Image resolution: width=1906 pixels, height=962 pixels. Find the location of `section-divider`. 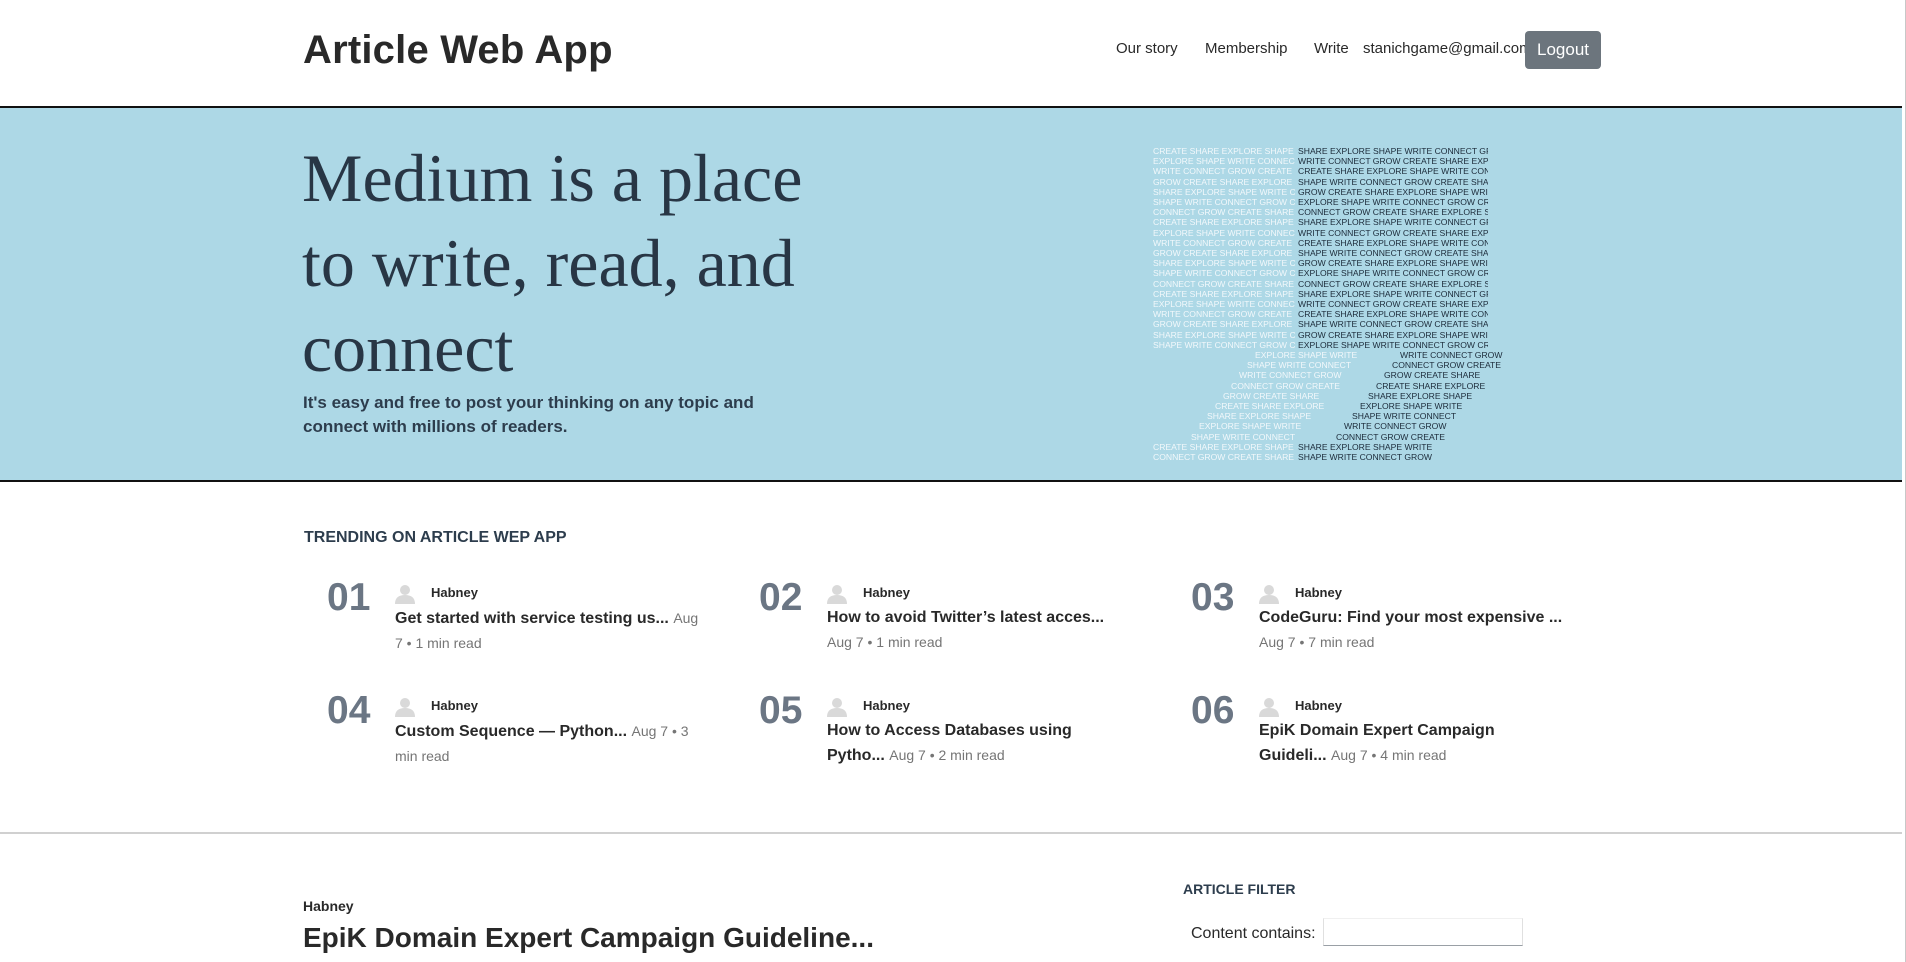

section-divider is located at coordinates (951, 833).